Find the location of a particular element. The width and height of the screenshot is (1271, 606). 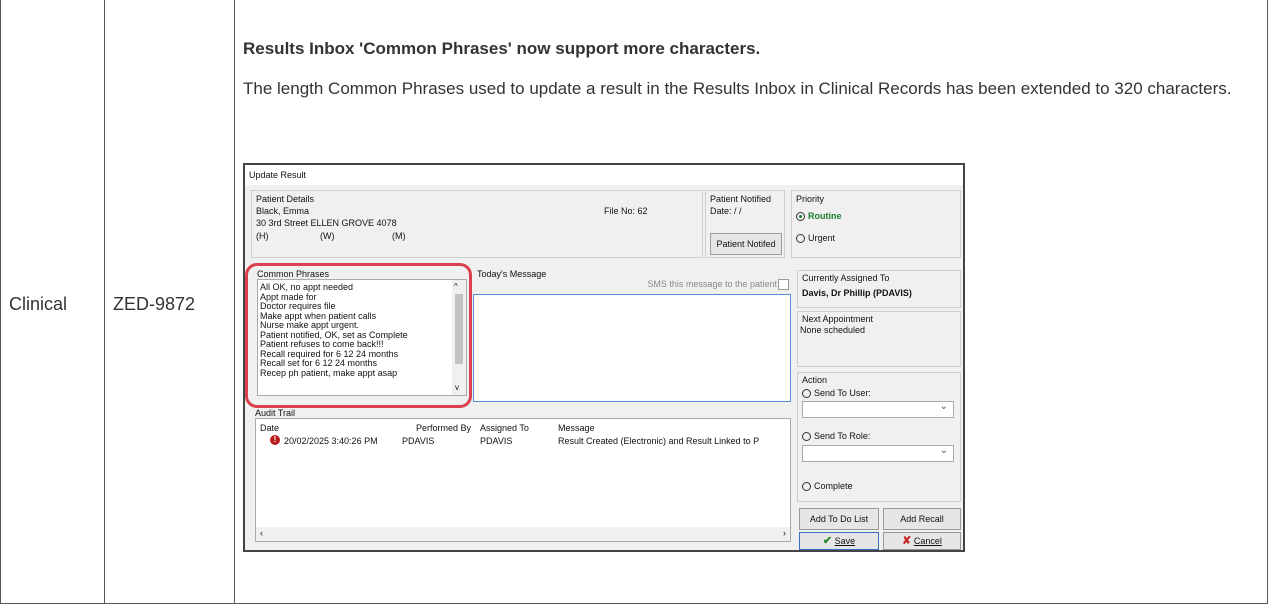

notified-date: Date: / / is located at coordinates (726, 211).